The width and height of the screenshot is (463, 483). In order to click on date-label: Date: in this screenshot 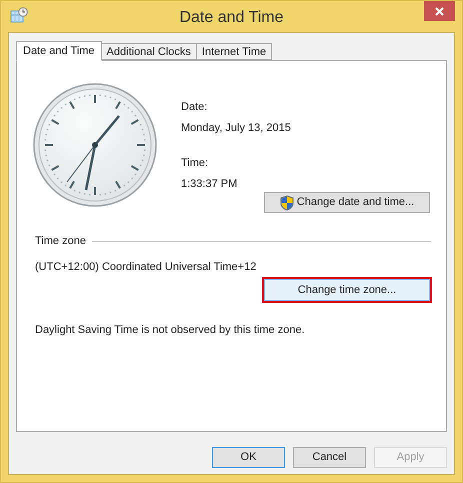, I will do `click(194, 107)`.